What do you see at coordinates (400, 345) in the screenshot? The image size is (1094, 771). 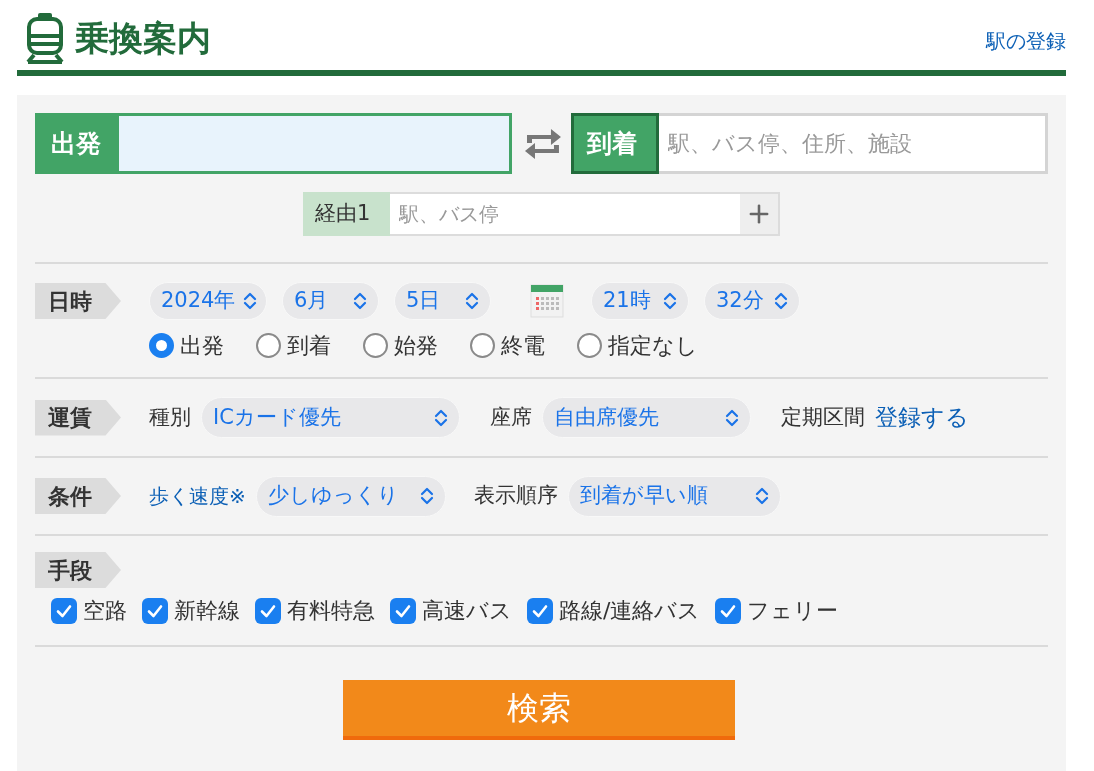 I see `radio-option: 始発` at bounding box center [400, 345].